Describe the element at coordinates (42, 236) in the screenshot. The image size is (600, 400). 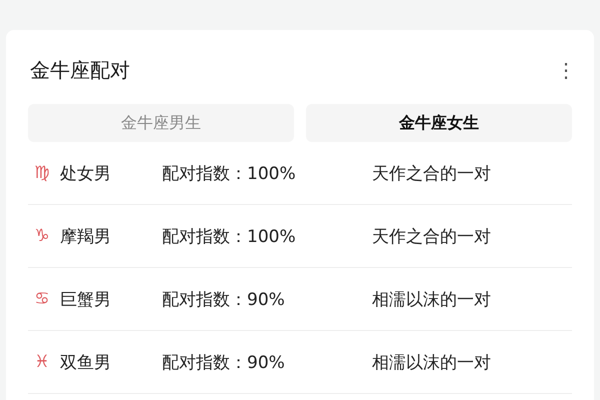
I see `zodiac-sign: ♑` at that location.